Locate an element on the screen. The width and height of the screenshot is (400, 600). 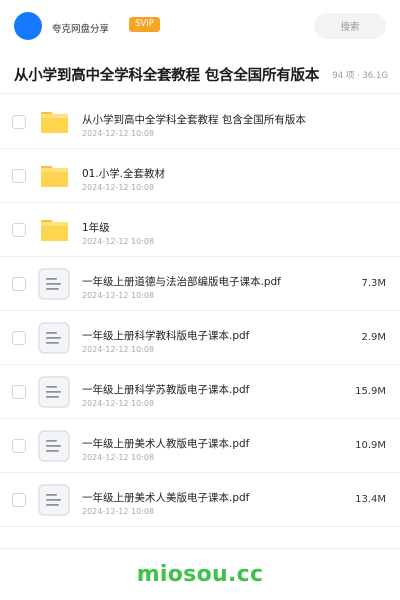
item-size: 2.9M is located at coordinates (373, 337).